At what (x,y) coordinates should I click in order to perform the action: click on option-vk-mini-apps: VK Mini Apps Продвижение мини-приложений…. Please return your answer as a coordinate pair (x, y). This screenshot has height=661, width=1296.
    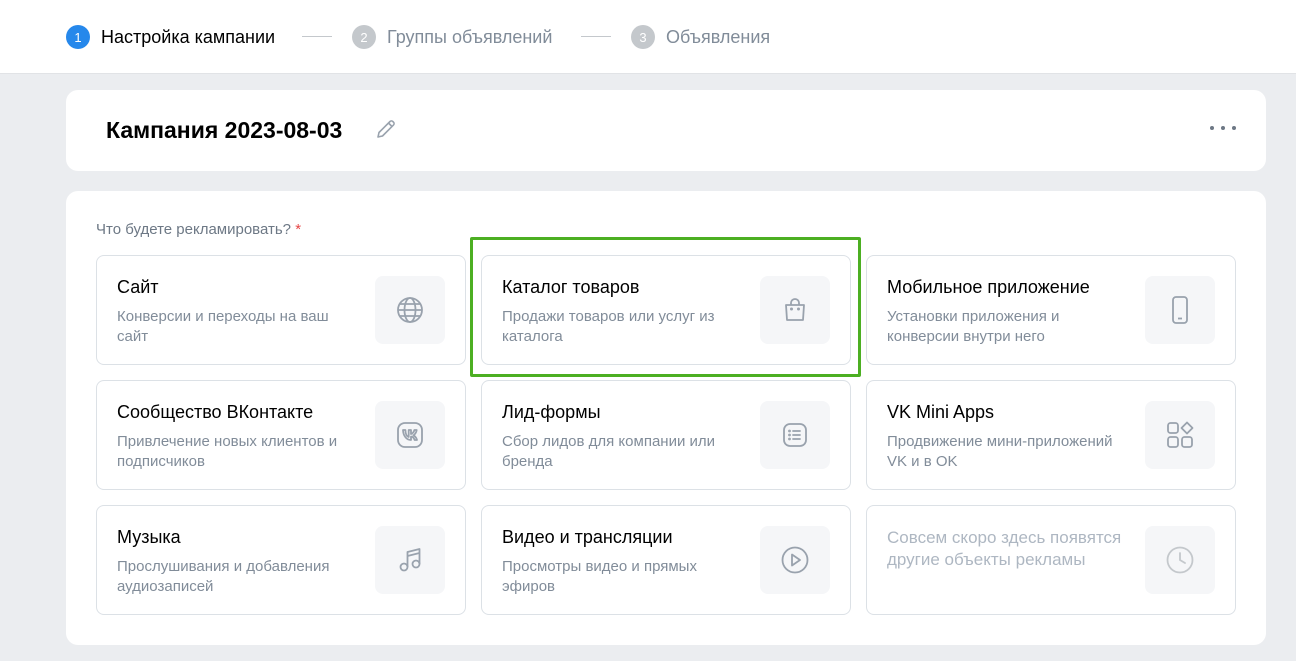
    Looking at the image, I should click on (1051, 435).